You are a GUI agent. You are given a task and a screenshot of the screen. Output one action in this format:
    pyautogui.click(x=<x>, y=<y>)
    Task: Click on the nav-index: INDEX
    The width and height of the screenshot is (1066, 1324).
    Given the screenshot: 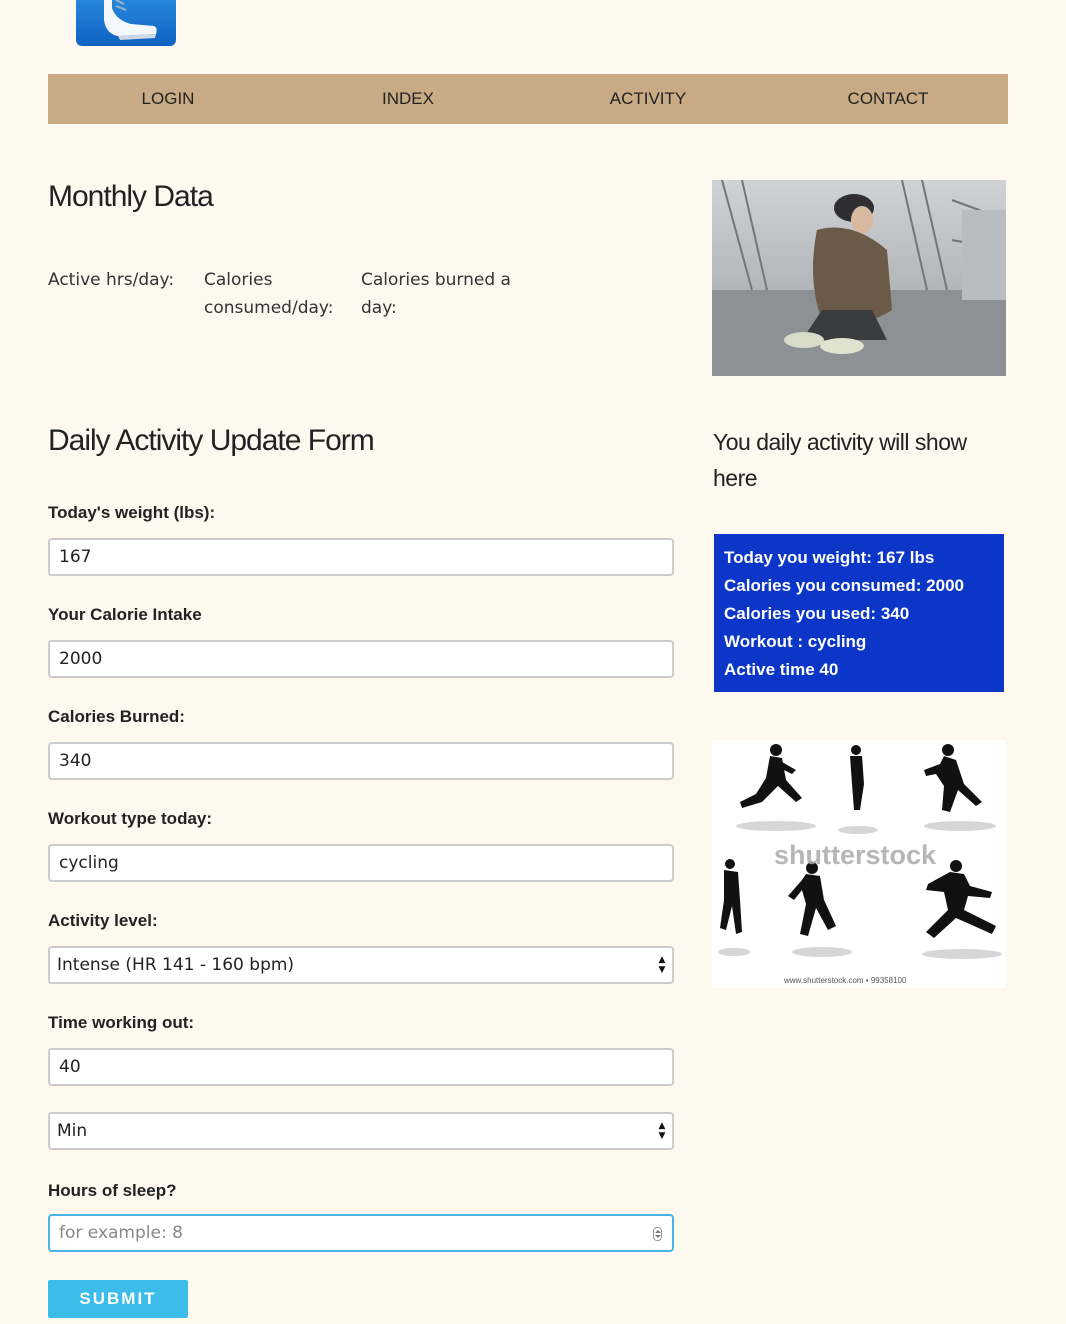 What is the action you would take?
    pyautogui.click(x=408, y=99)
    